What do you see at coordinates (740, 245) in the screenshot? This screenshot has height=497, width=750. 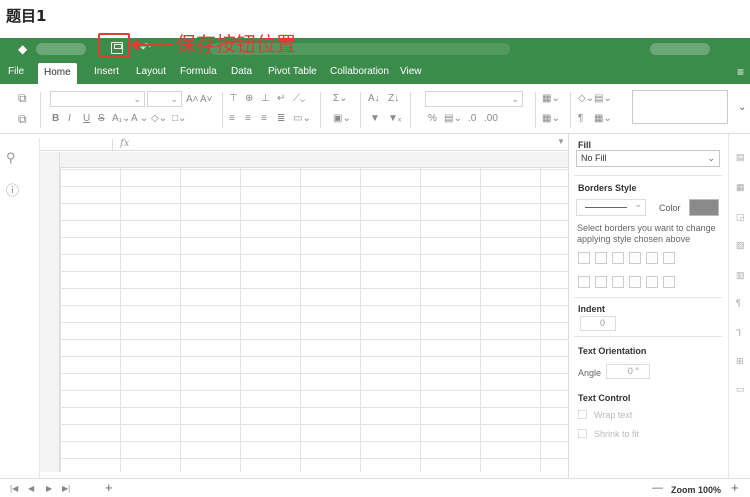 I see `image-settings-icon: ▨` at bounding box center [740, 245].